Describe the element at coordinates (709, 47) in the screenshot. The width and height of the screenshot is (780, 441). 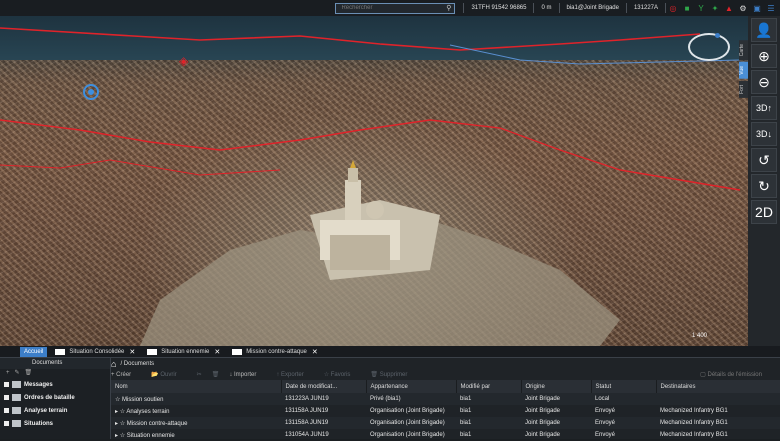
I see `compass-ring` at that location.